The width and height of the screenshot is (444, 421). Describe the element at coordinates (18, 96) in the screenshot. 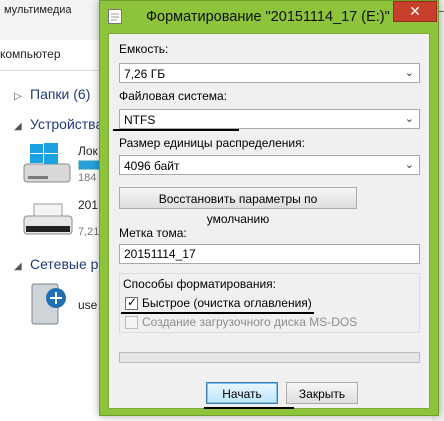

I see `chevron-right-icon: ▷` at that location.